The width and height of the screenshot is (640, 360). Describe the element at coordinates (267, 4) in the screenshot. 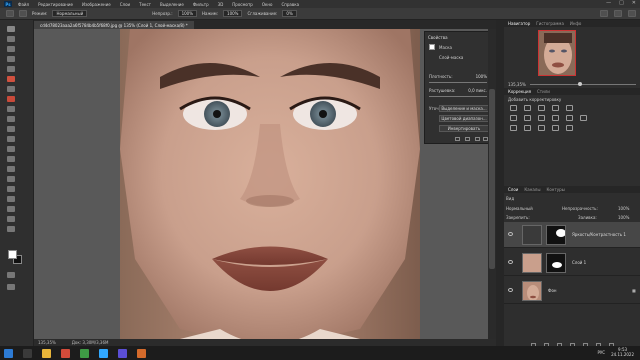

I see `menu-window: Окно` at that location.